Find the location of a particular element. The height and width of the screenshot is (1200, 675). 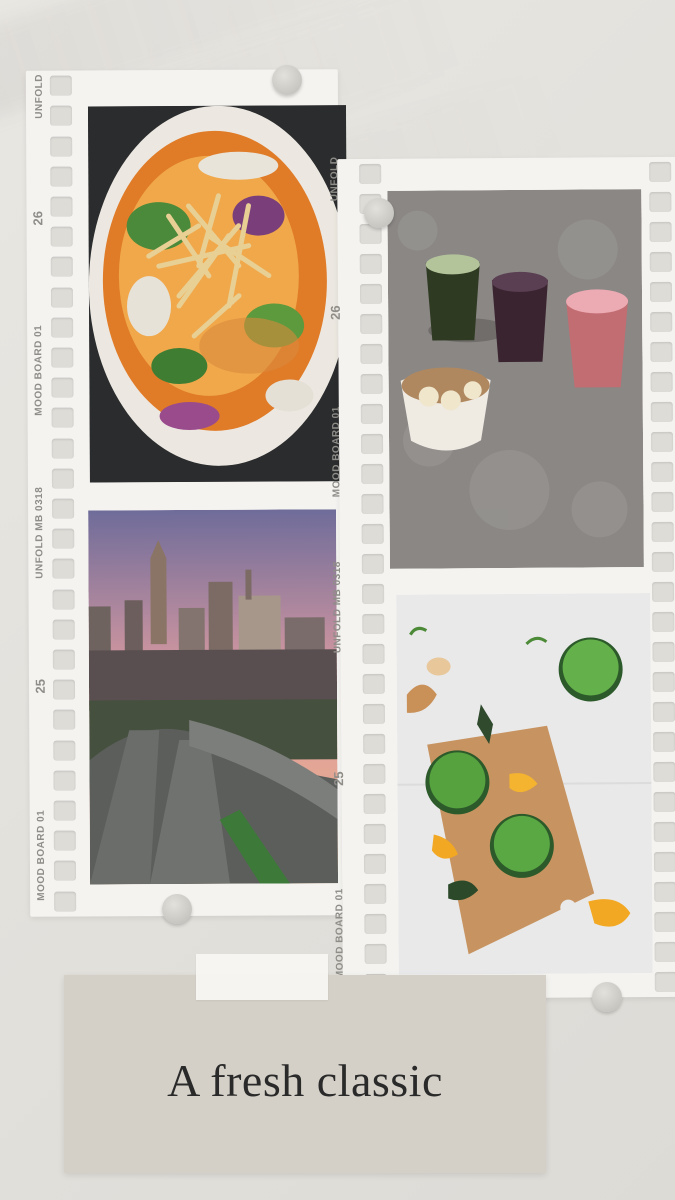

green-juices-photo is located at coordinates (524, 784).